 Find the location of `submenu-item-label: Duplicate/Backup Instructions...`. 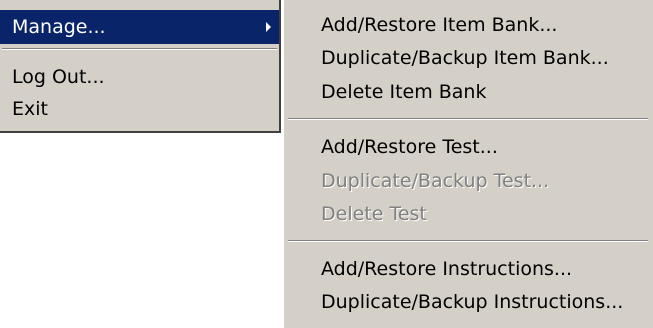

submenu-item-label: Duplicate/Backup Instructions... is located at coordinates (472, 302).